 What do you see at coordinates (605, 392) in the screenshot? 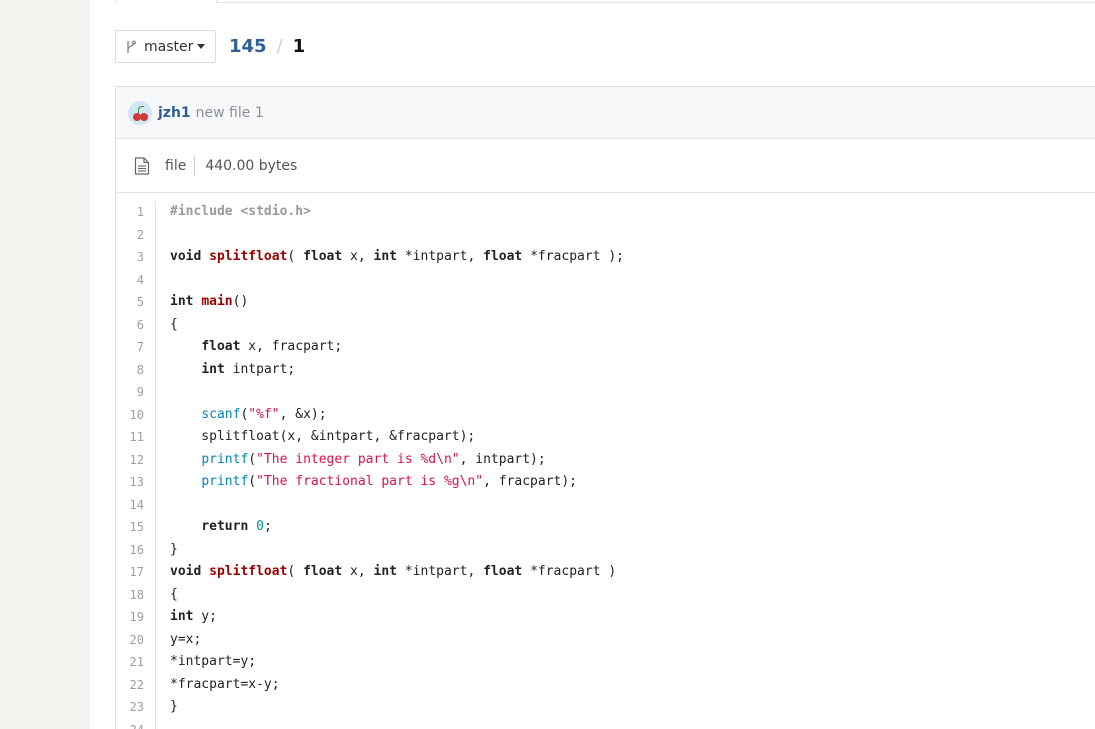
I see `code-line: 9` at bounding box center [605, 392].